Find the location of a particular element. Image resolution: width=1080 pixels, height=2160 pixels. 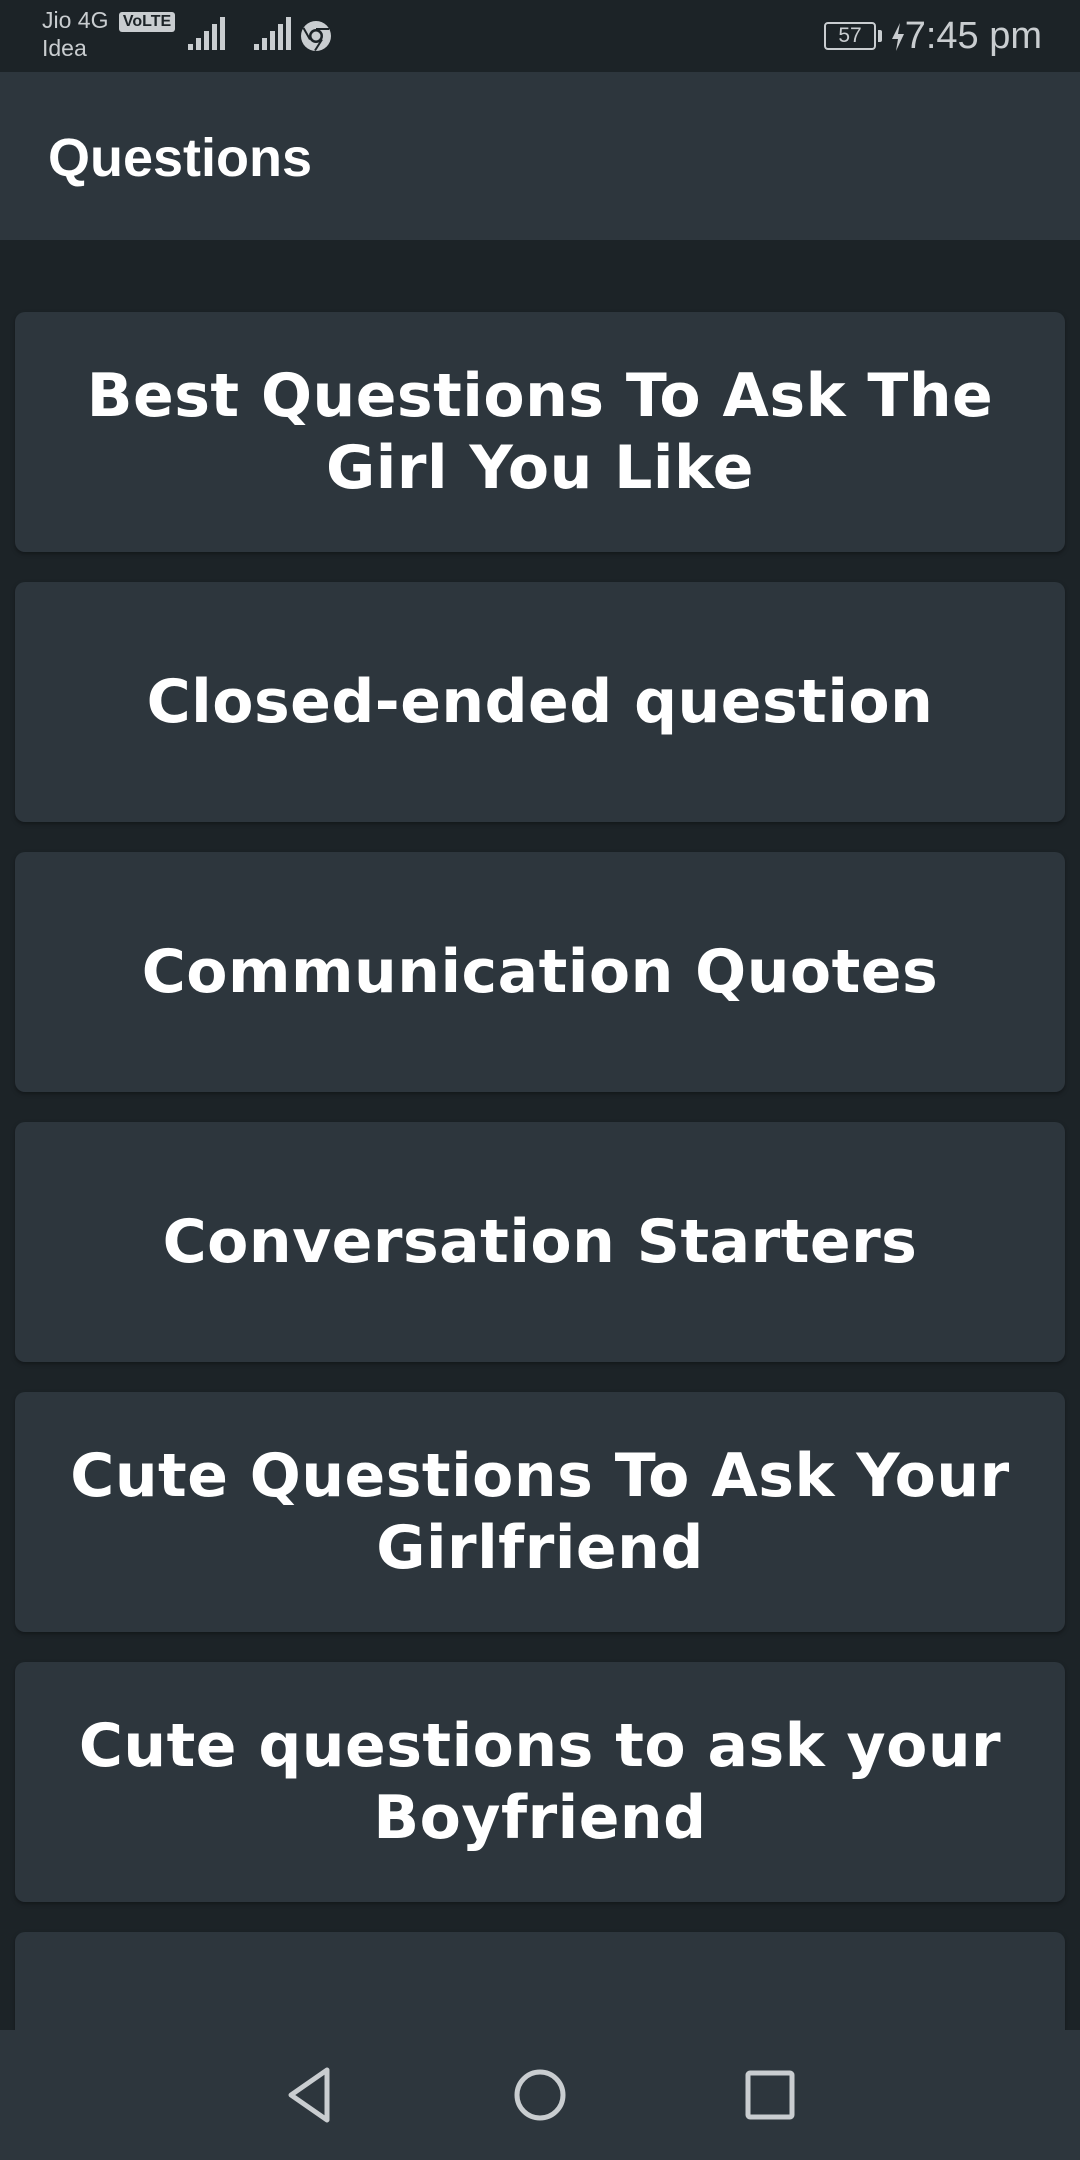

battery-level: 57 is located at coordinates (850, 35).